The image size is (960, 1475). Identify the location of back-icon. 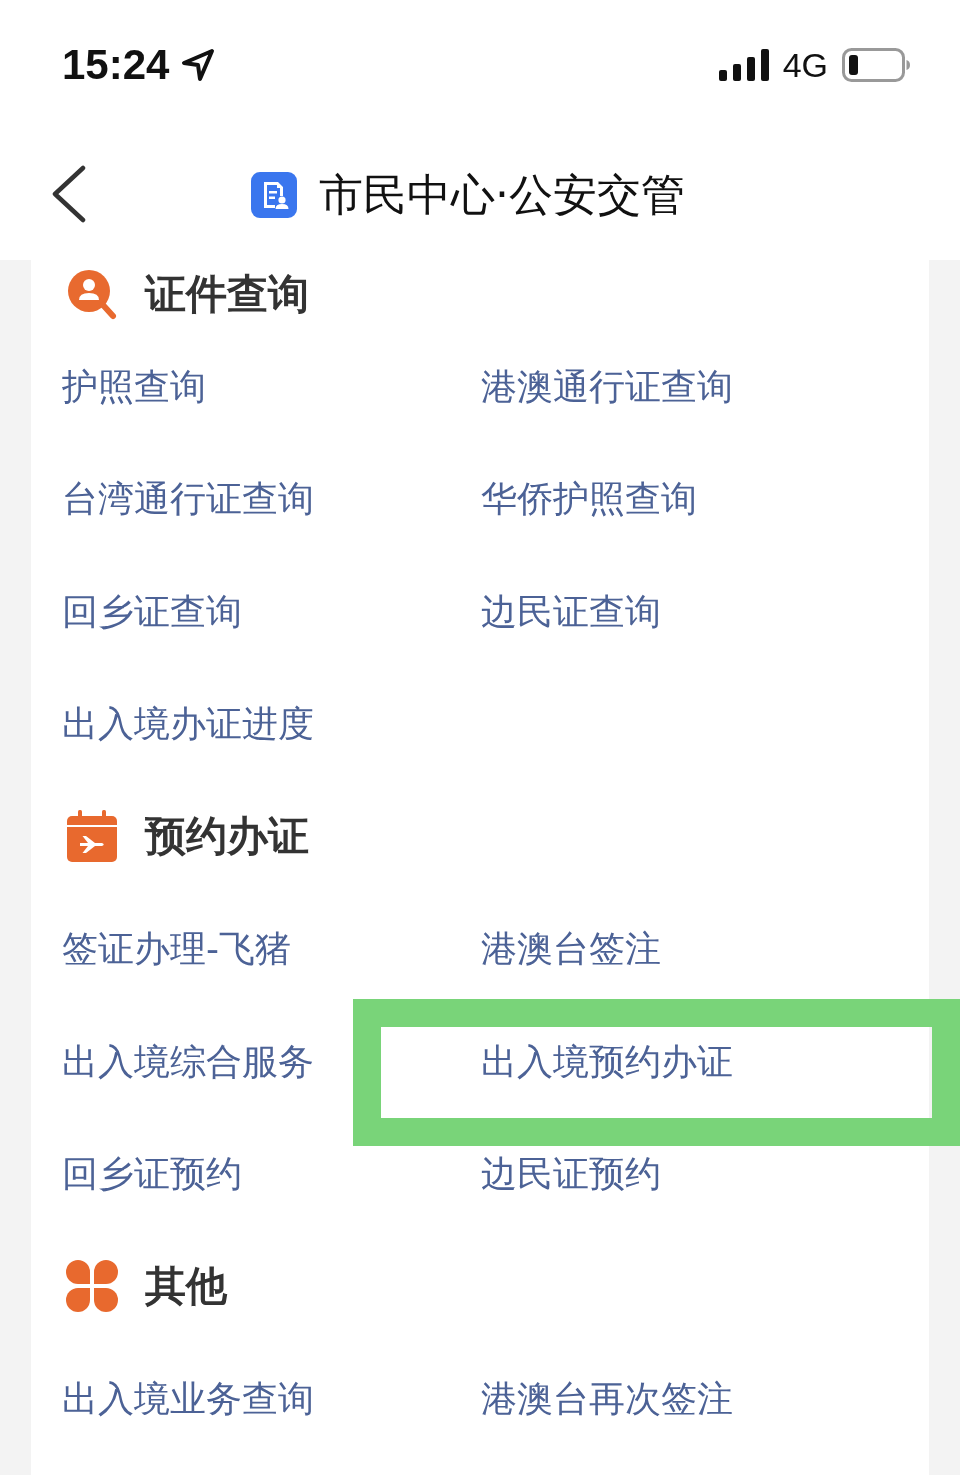
(68, 194).